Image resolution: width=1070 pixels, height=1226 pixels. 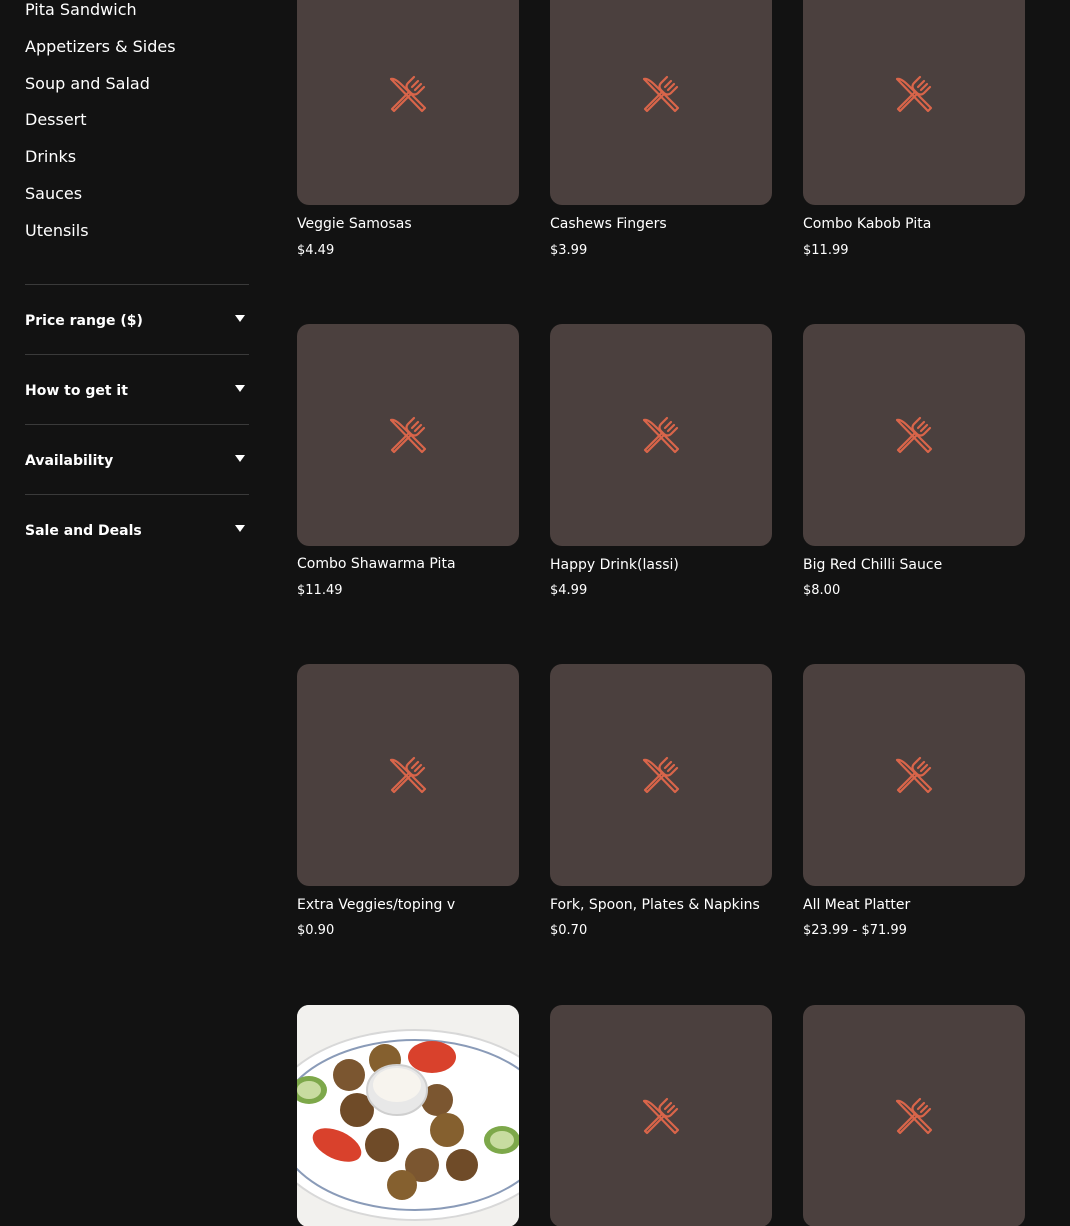 I want to click on product-card: Extra Veggies/toping v $0.90, so click(x=408, y=801).